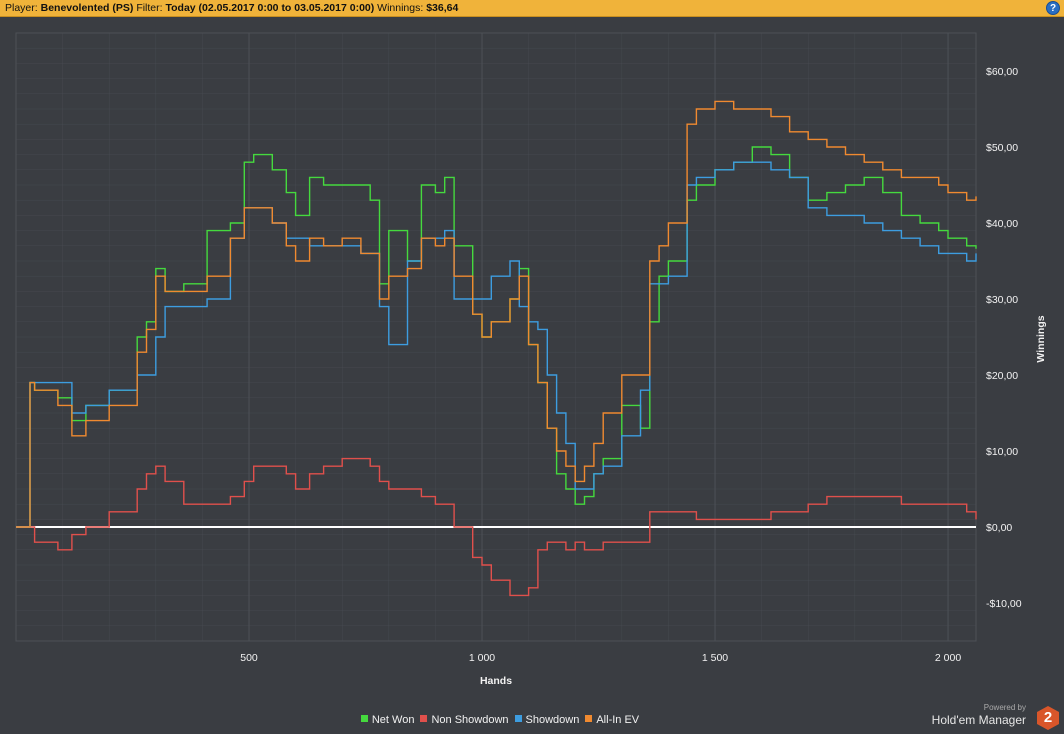 The height and width of the screenshot is (734, 1064). What do you see at coordinates (1002, 300) in the screenshot?
I see `y-tick-label: $30,00` at bounding box center [1002, 300].